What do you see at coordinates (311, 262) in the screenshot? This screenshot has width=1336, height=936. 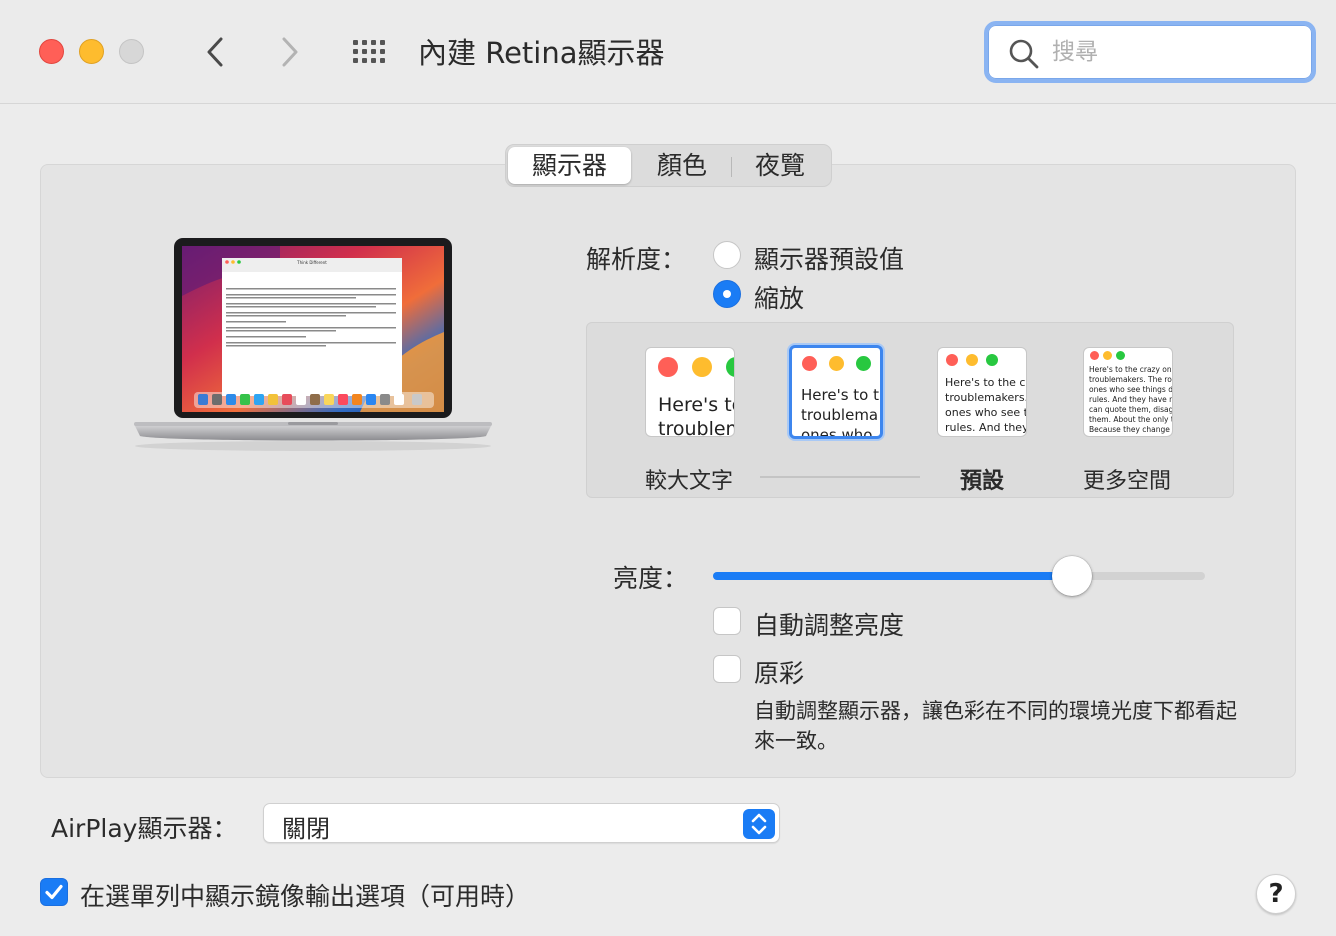 I see `laptop-doc-title: Think Different` at bounding box center [311, 262].